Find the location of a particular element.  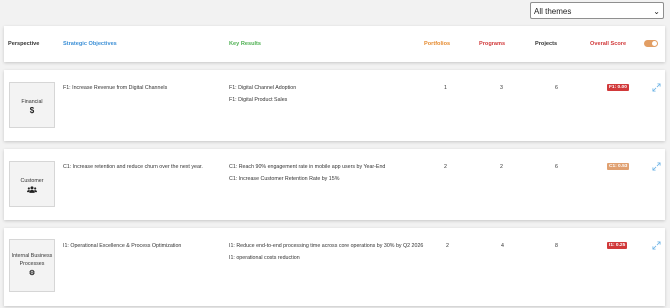

perspective-label: Internal Business Processes is located at coordinates (32, 260).